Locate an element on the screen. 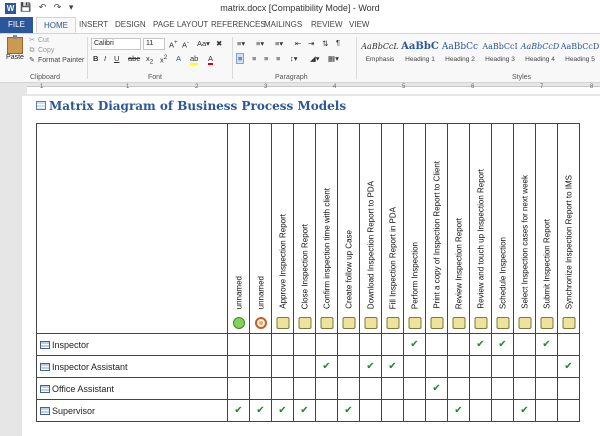  align-left-icon: ≡ is located at coordinates (240, 58).